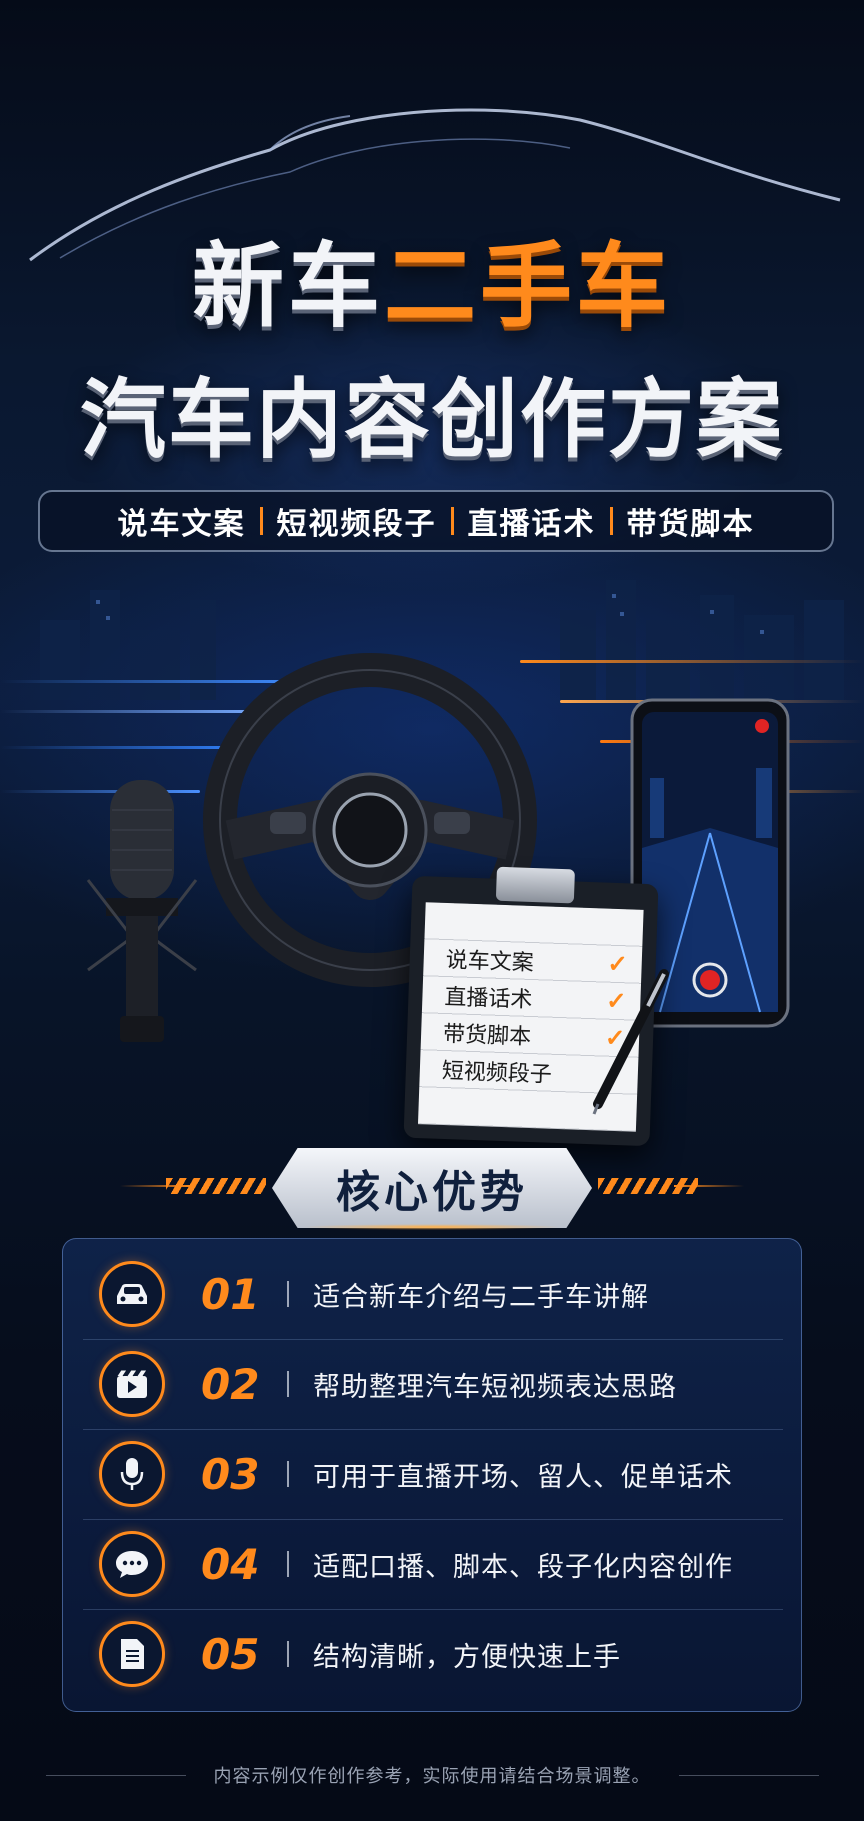 This screenshot has height=1821, width=864. Describe the element at coordinates (523, 1567) in the screenshot. I see `item-text: 适配口播、脚本、段子化内容创作` at that location.